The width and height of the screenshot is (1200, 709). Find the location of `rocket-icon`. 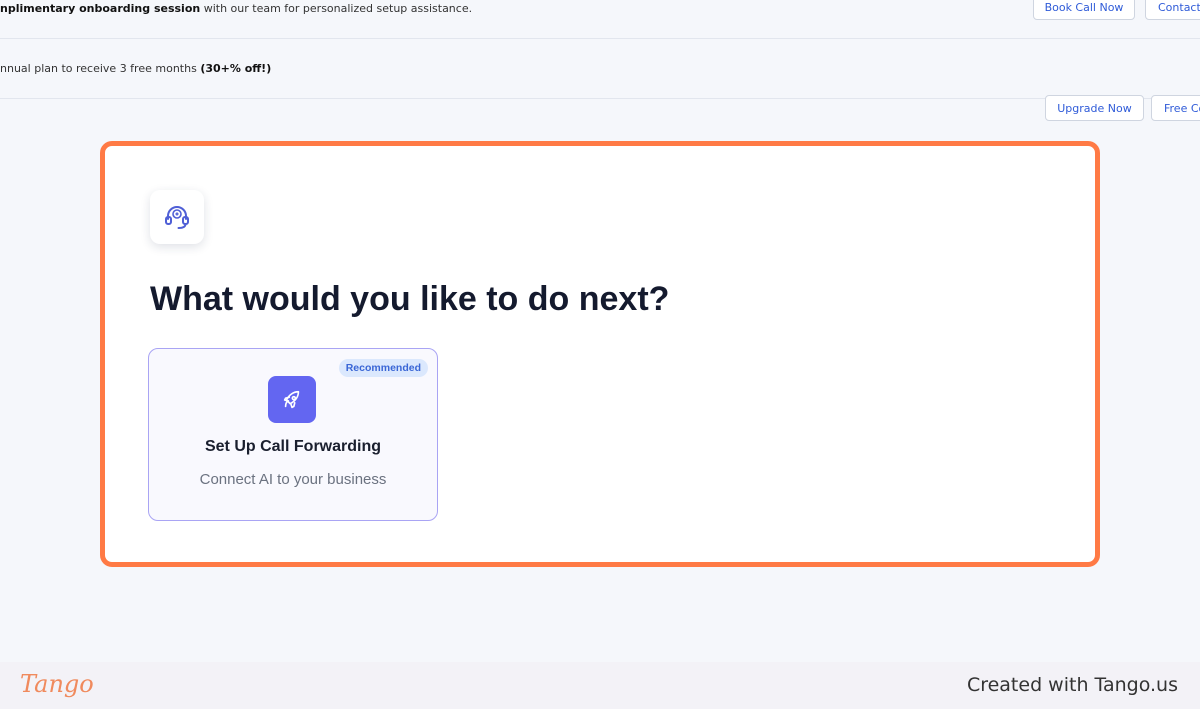

rocket-icon is located at coordinates (292, 399).